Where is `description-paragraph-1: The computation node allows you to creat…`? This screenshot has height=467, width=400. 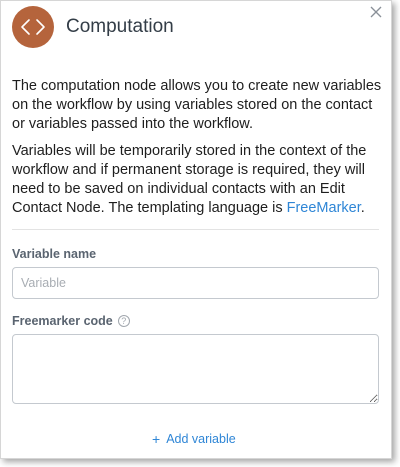
description-paragraph-1: The computation node allows you to creat… is located at coordinates (197, 105).